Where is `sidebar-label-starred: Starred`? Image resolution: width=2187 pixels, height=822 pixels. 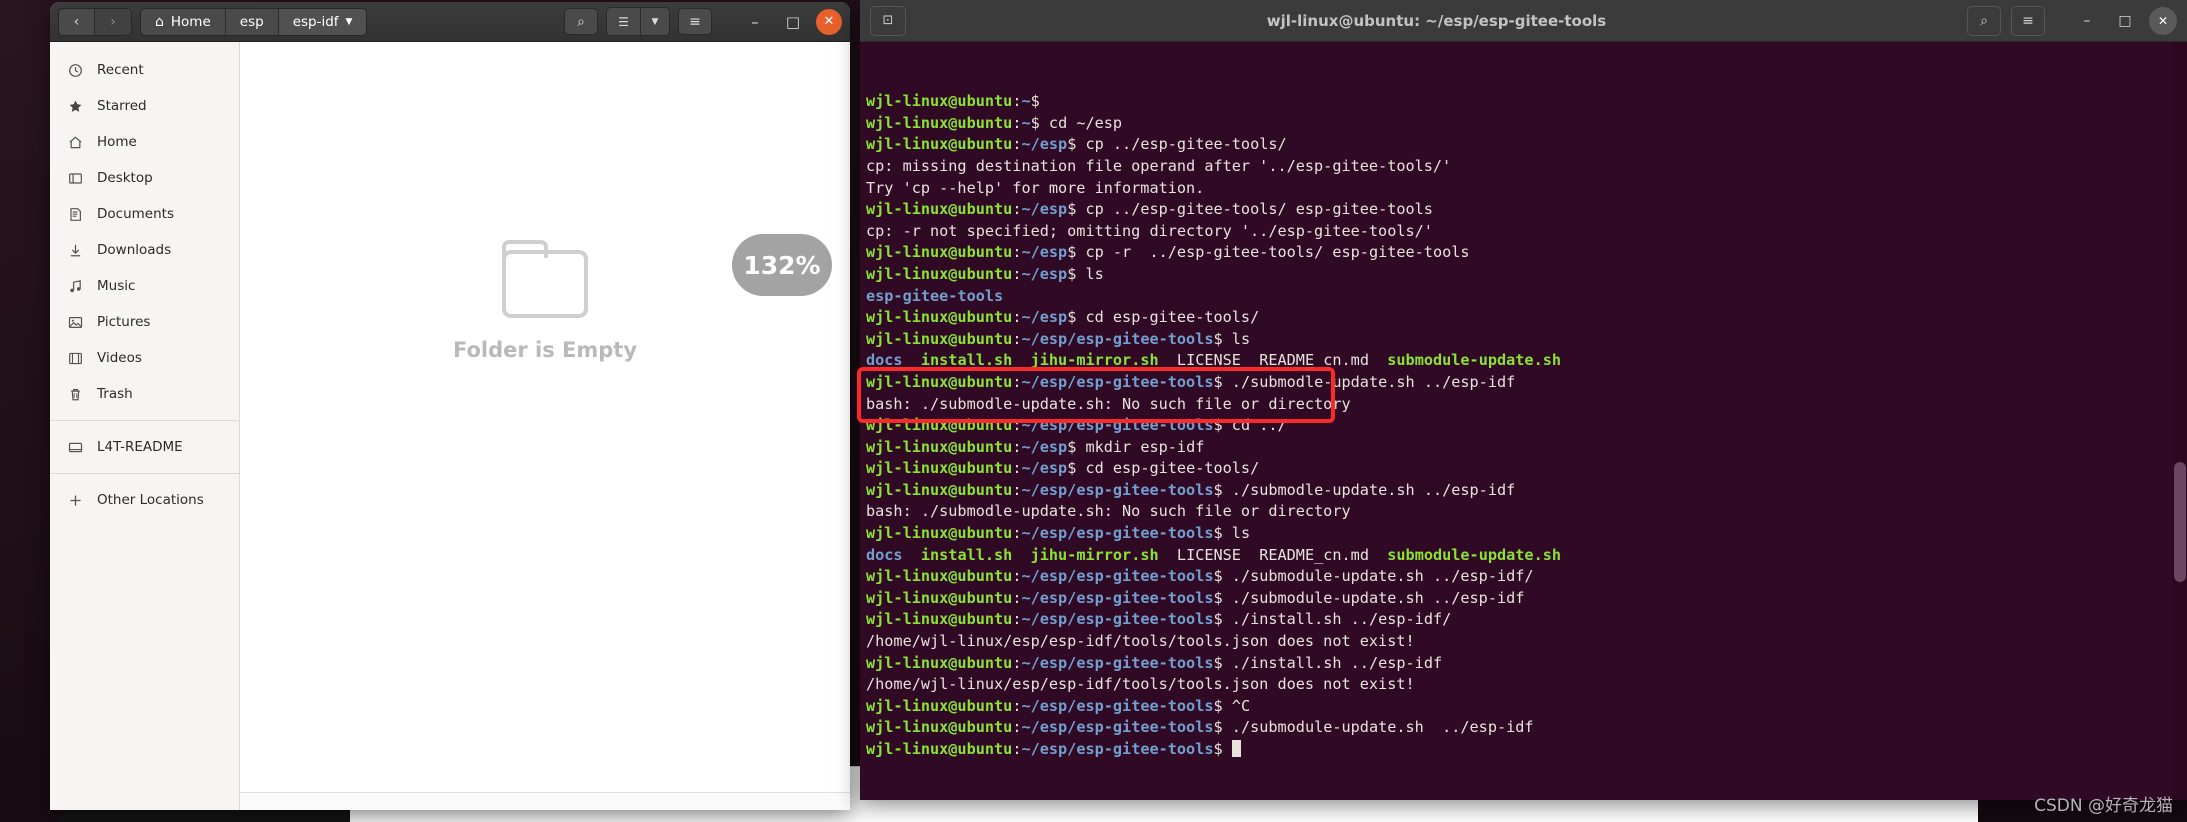
sidebar-label-starred: Starred is located at coordinates (122, 106).